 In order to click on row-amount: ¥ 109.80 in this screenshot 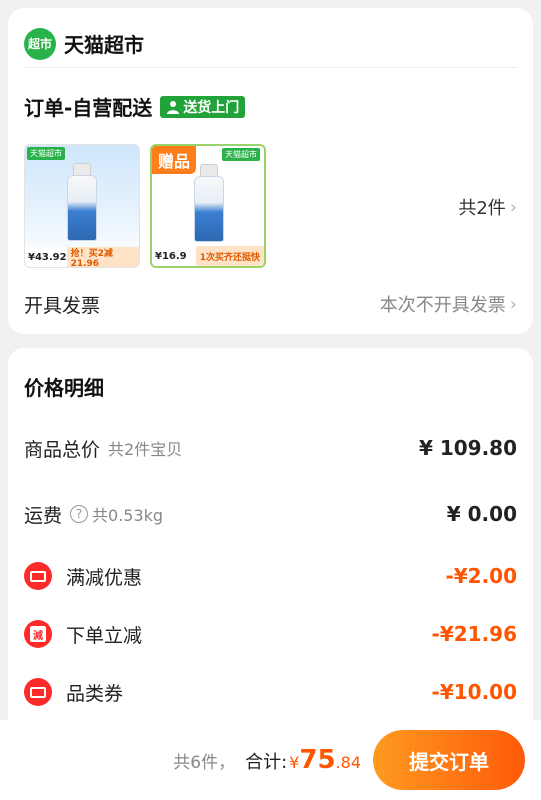, I will do `click(467, 448)`.